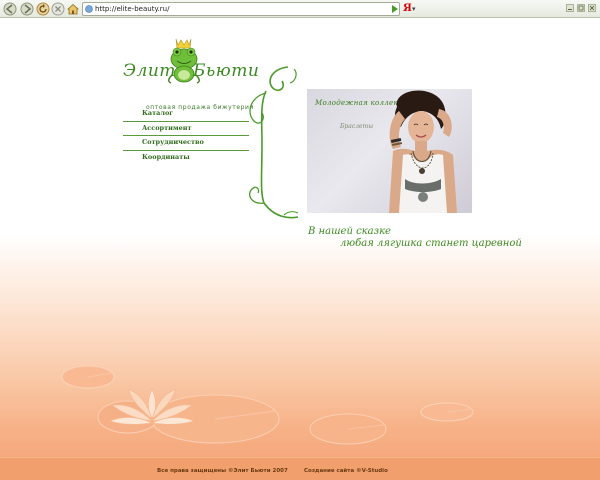  I want to click on forward-icon, so click(27, 9).